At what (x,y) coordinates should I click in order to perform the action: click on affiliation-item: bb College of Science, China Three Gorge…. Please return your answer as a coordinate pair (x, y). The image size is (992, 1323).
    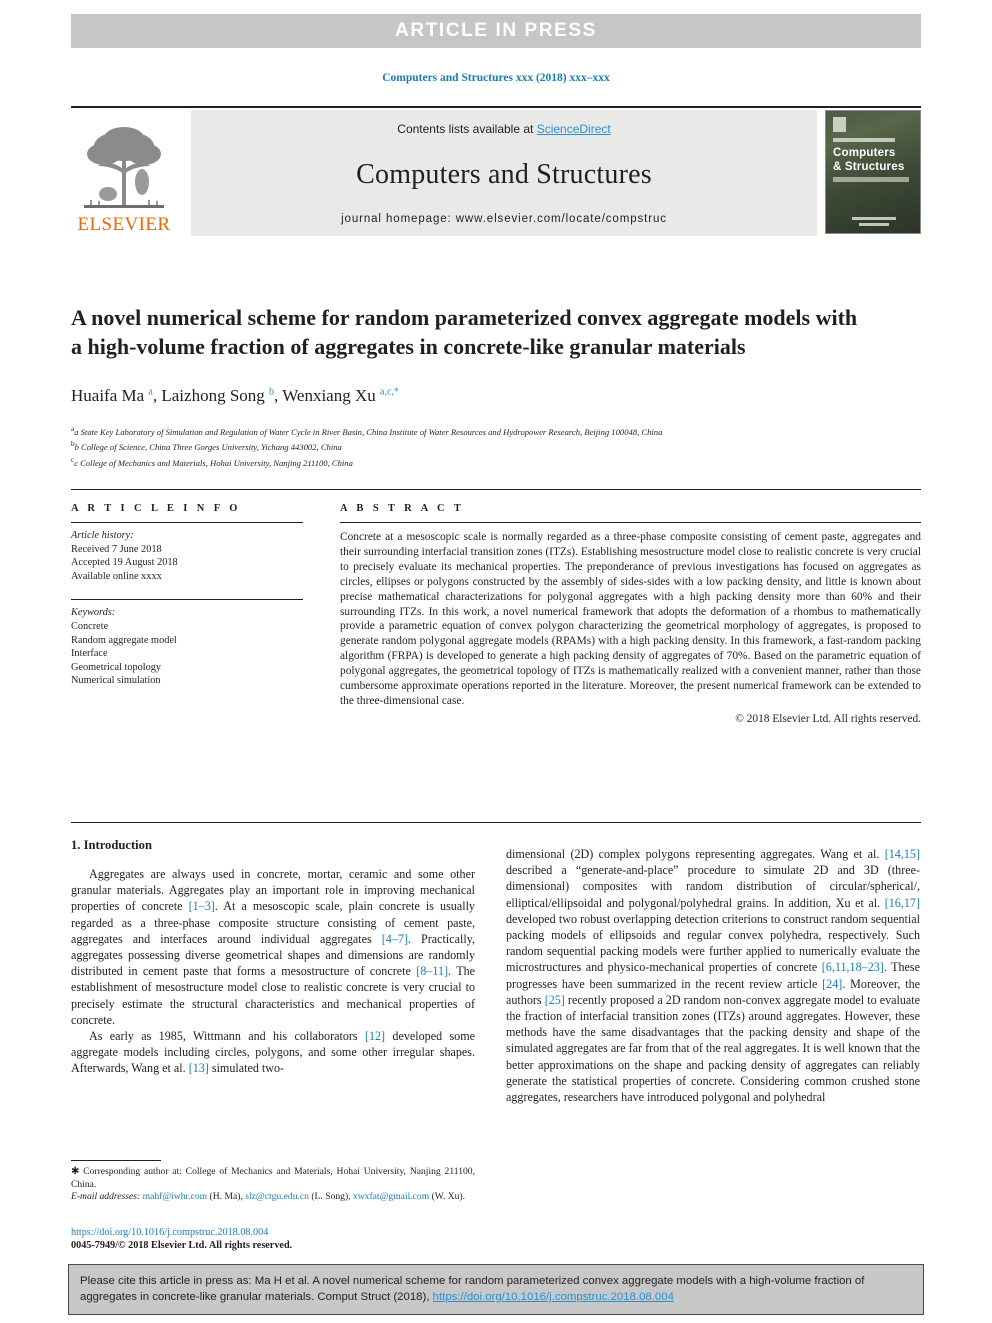
    Looking at the image, I should click on (206, 446).